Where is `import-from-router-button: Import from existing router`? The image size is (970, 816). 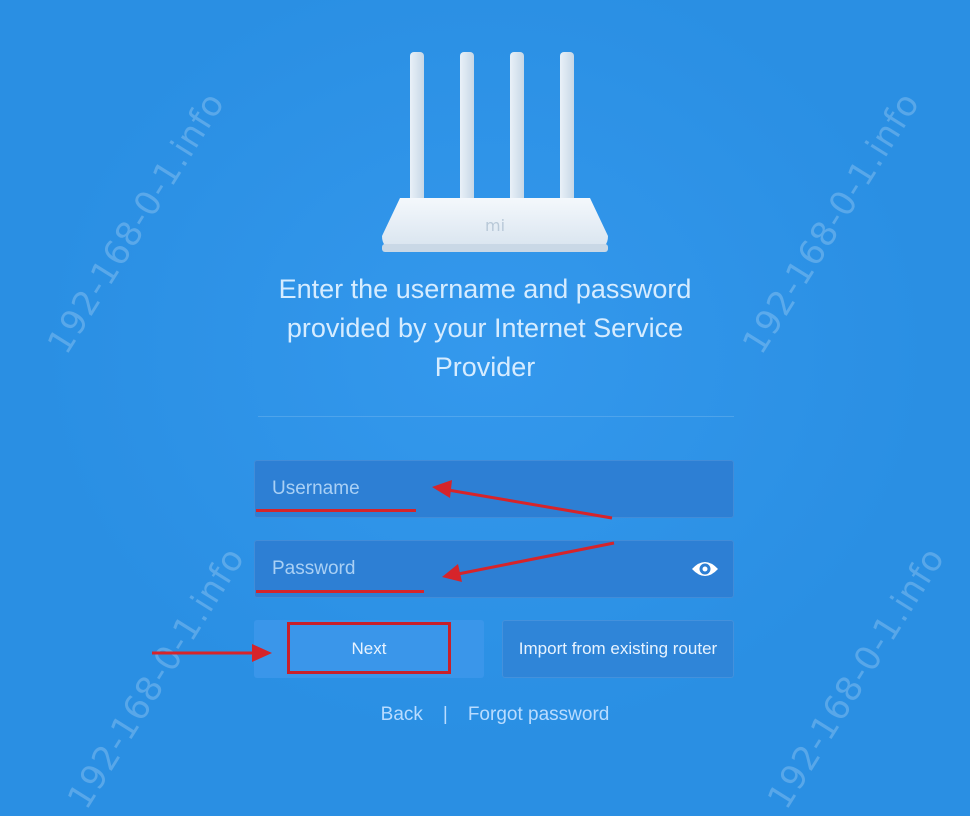 import-from-router-button: Import from existing router is located at coordinates (618, 649).